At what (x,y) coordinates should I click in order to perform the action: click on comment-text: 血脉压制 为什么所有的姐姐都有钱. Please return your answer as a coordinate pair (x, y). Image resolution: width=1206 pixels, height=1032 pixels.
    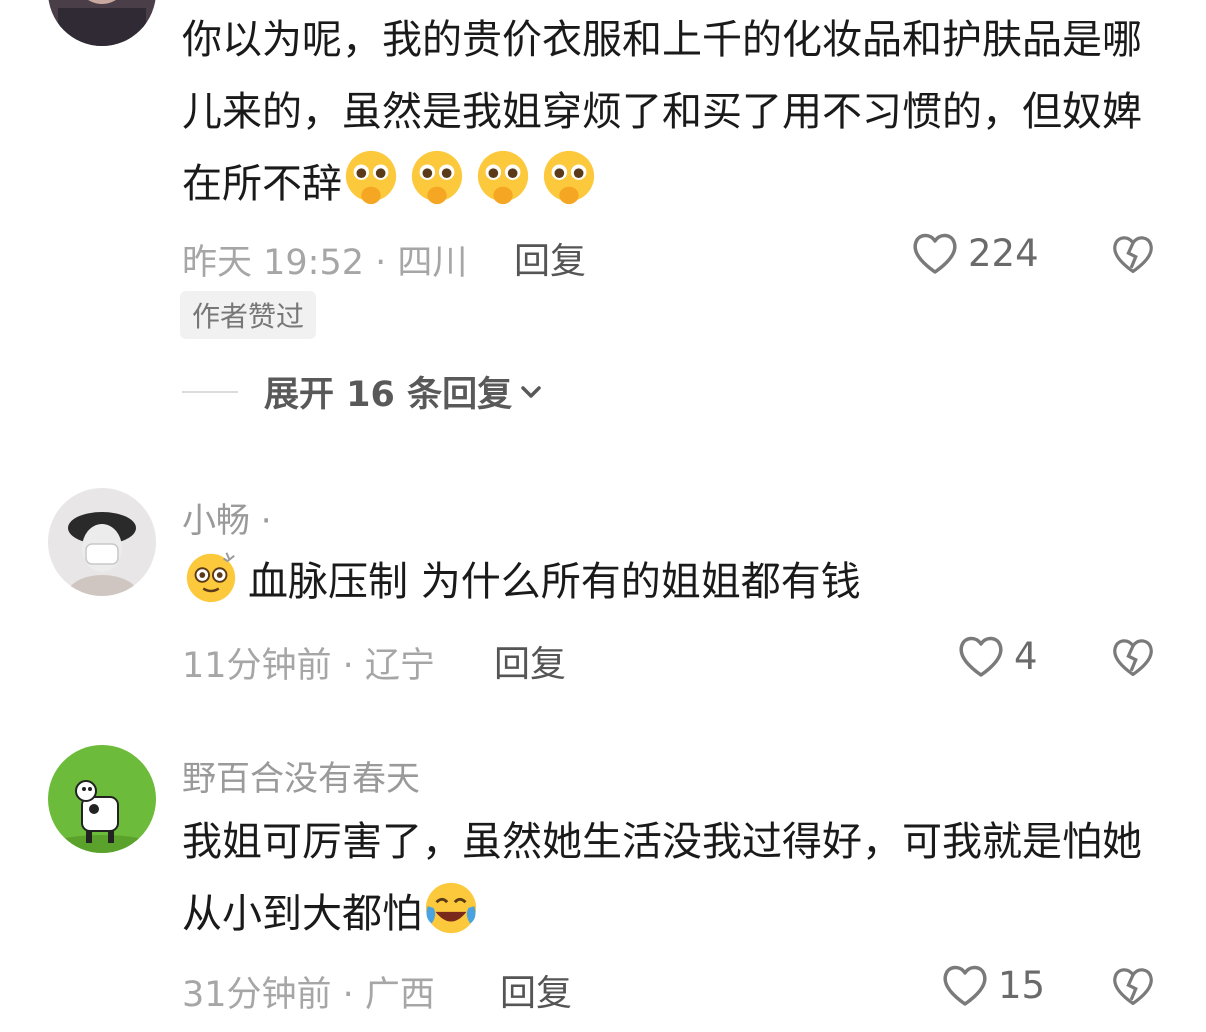
    Looking at the image, I should click on (677, 582).